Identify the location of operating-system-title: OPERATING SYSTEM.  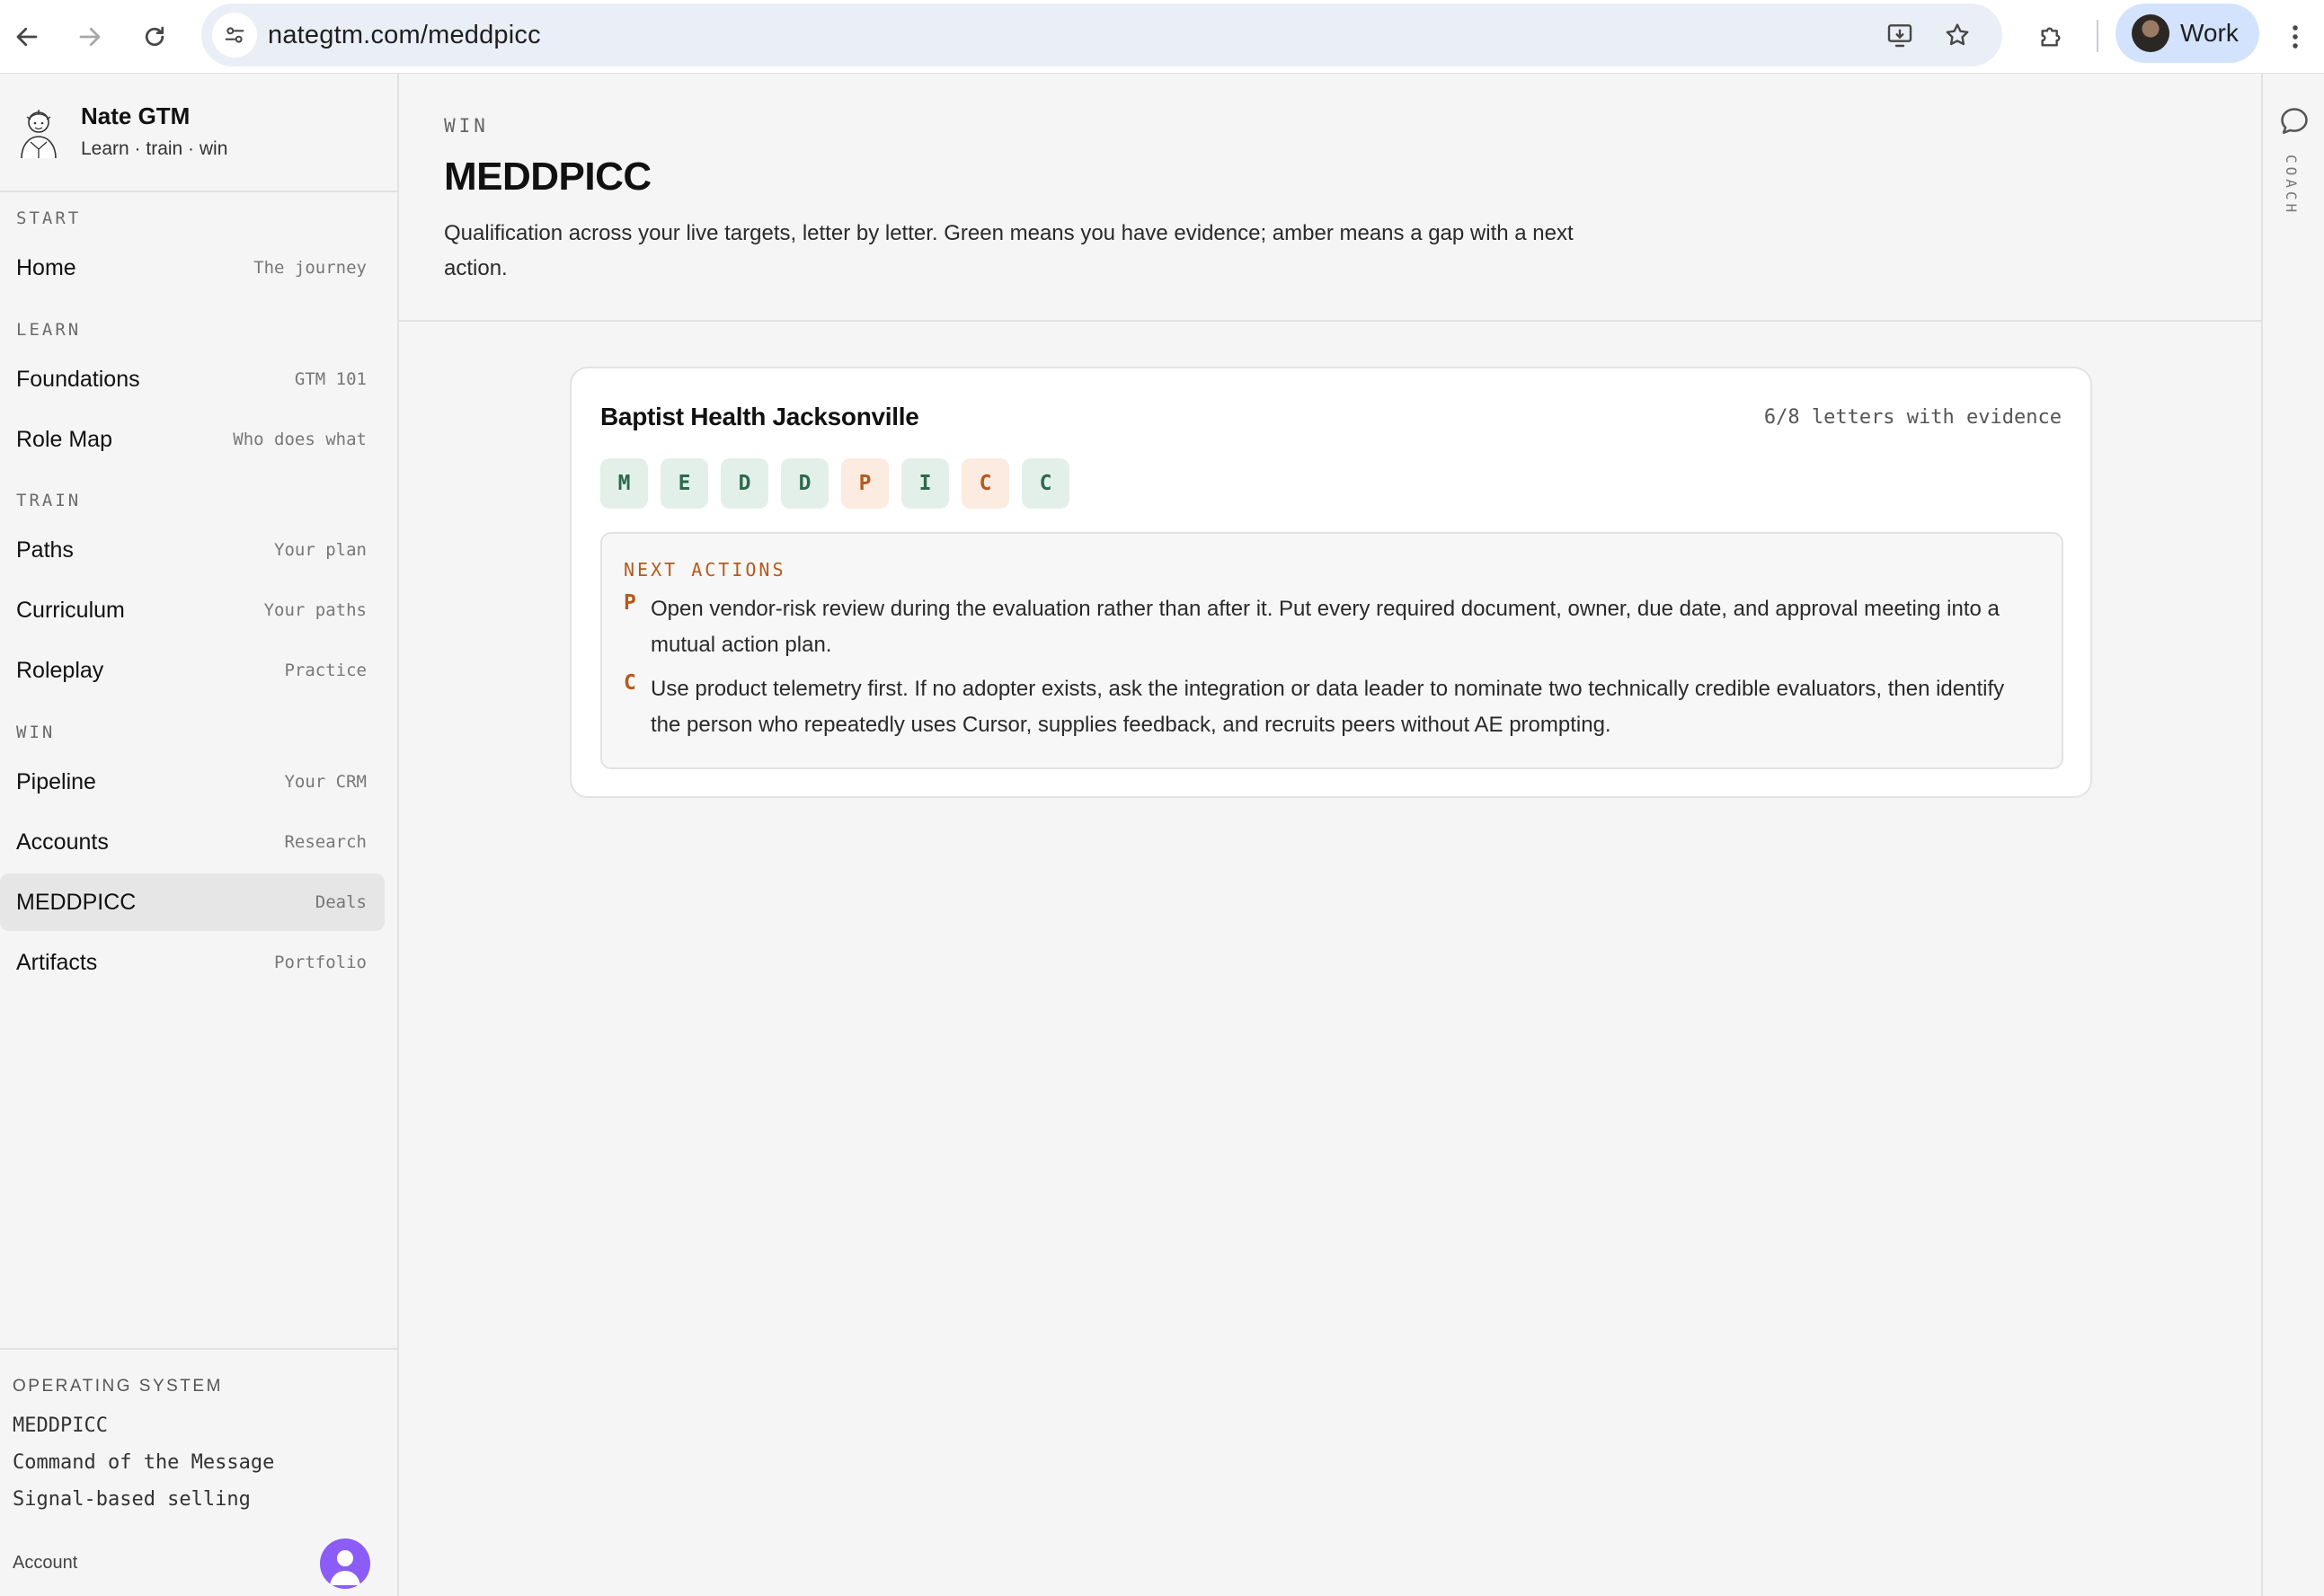
(118, 1386).